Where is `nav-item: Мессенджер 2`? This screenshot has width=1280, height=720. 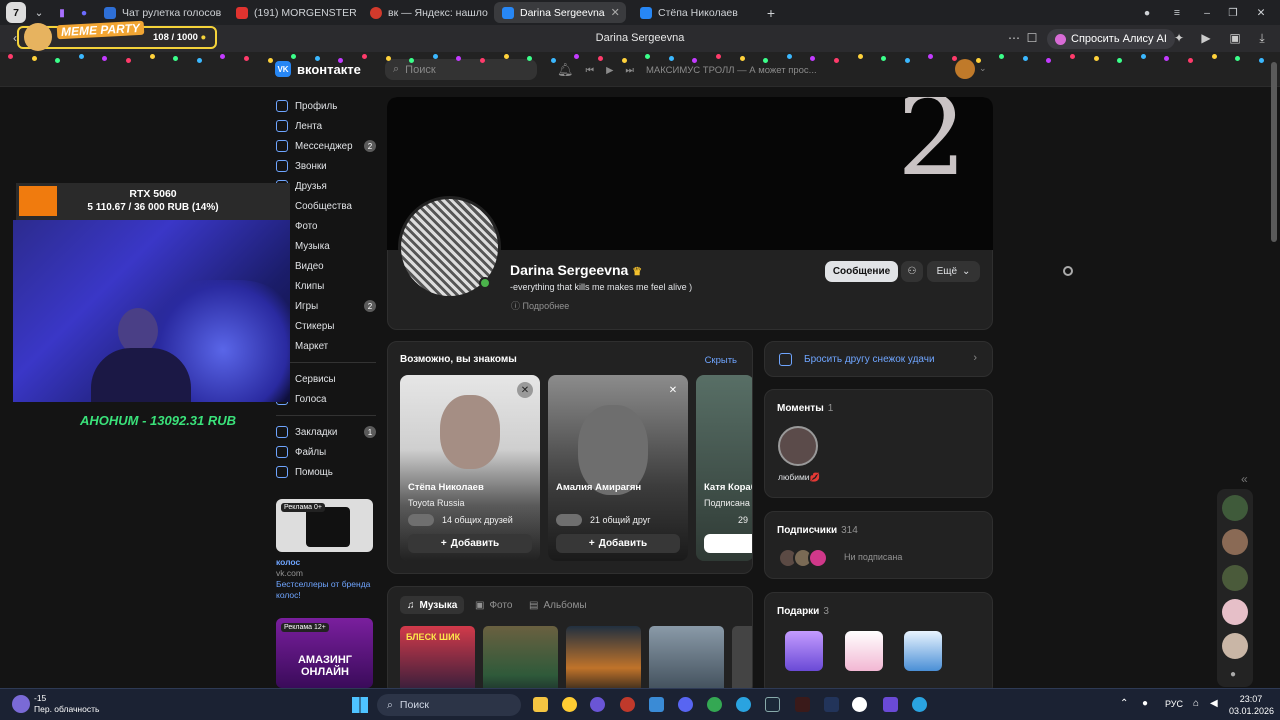
nav-item: Мессенджер 2 is located at coordinates (326, 146).